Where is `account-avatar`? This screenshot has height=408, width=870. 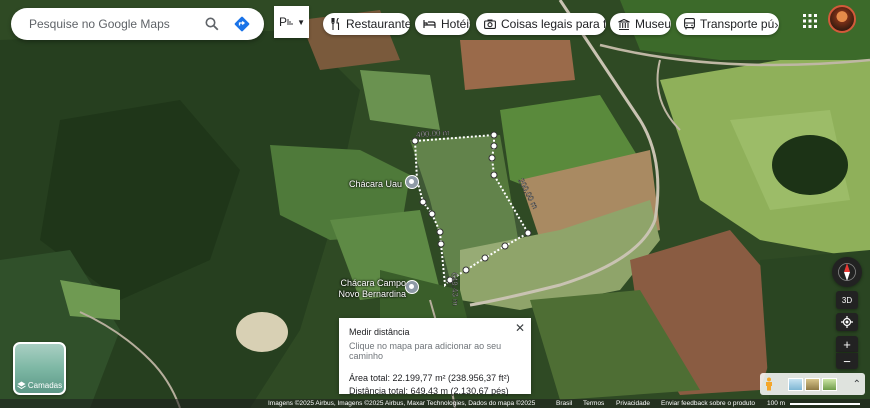
account-avatar is located at coordinates (842, 19).